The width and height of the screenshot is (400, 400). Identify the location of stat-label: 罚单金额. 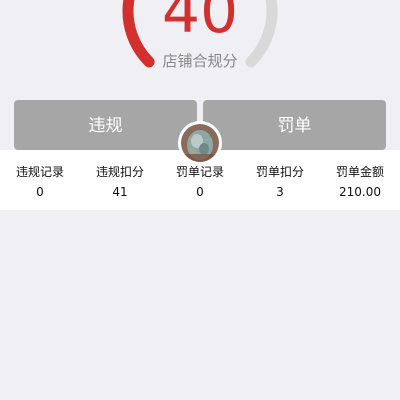
(359, 172).